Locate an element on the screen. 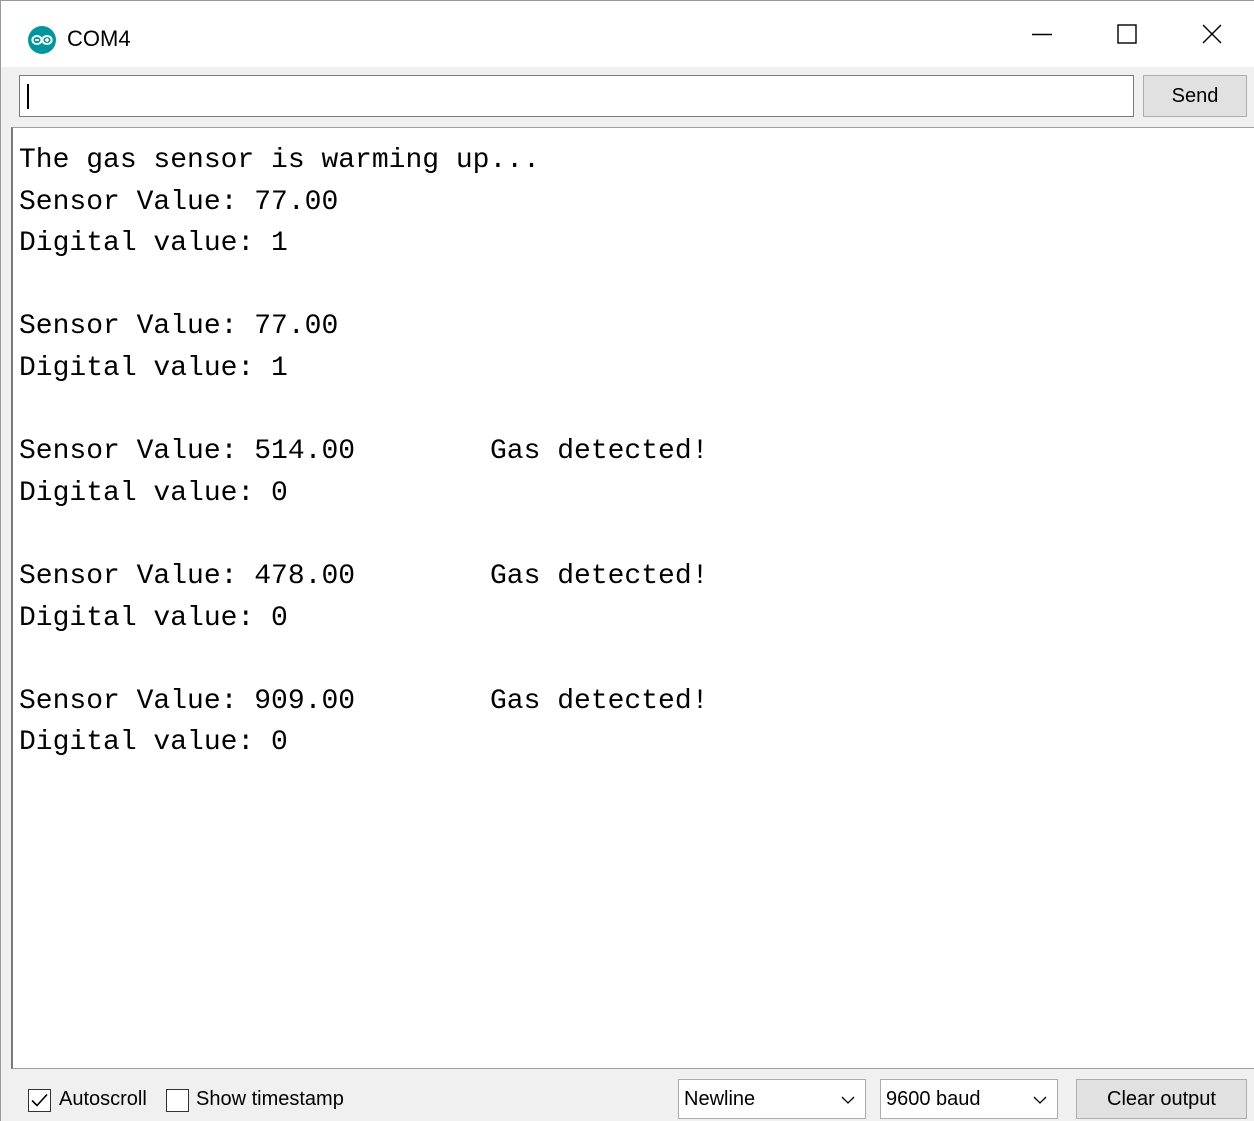  clear-output-button: Clear output is located at coordinates (1161, 1099).